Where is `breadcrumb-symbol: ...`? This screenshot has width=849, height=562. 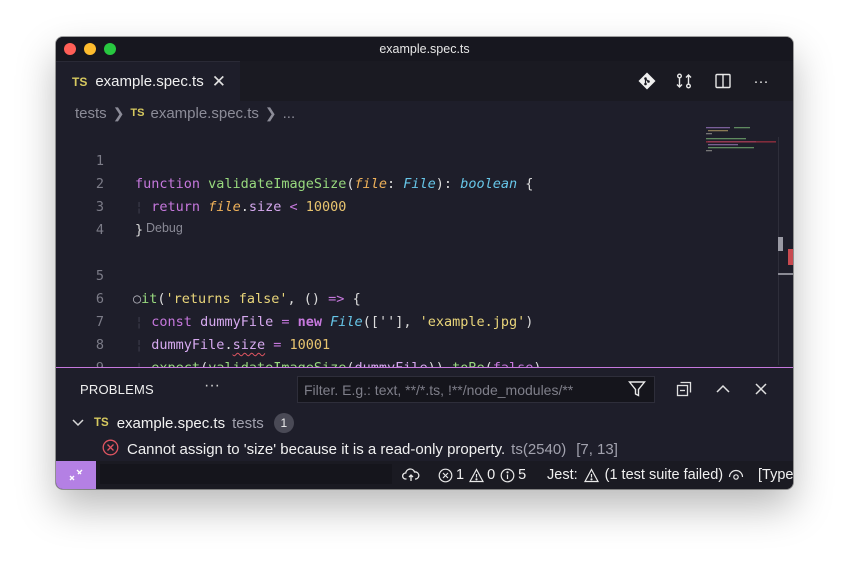 breadcrumb-symbol: ... is located at coordinates (289, 113).